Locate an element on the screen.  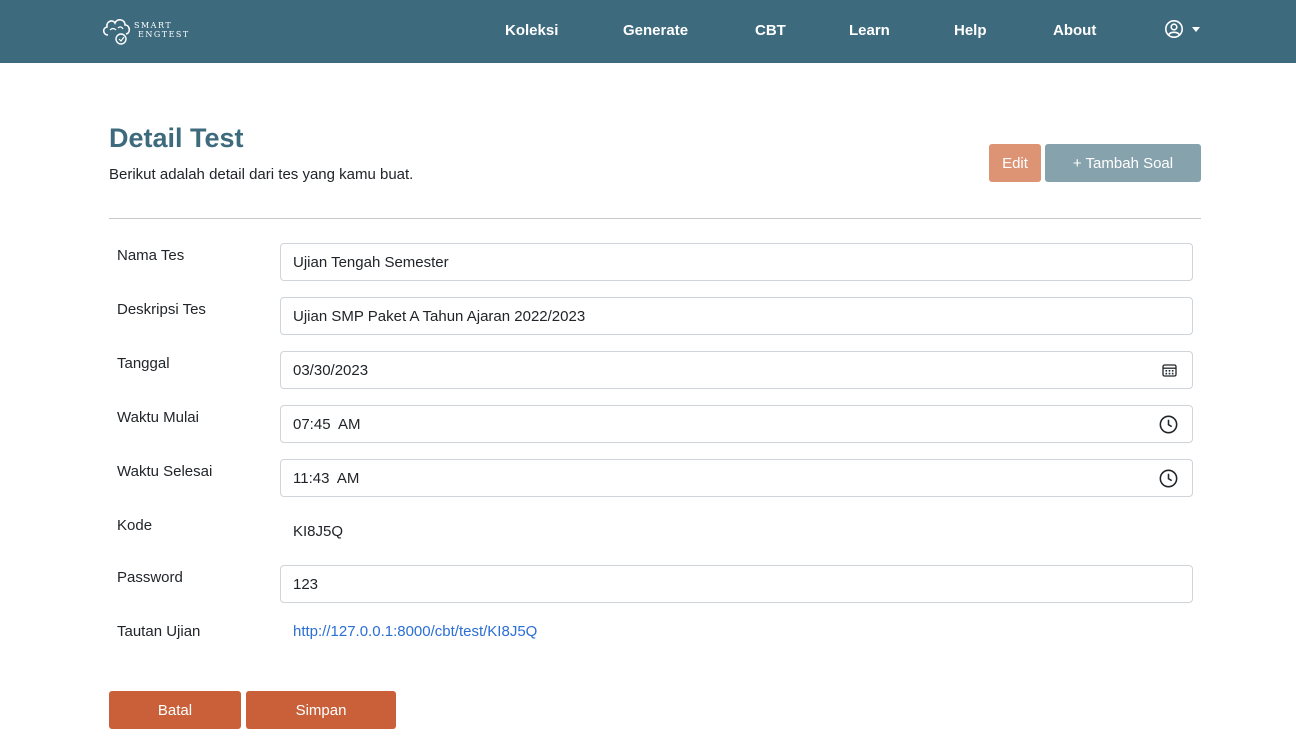
calendar-icon is located at coordinates (1169, 370).